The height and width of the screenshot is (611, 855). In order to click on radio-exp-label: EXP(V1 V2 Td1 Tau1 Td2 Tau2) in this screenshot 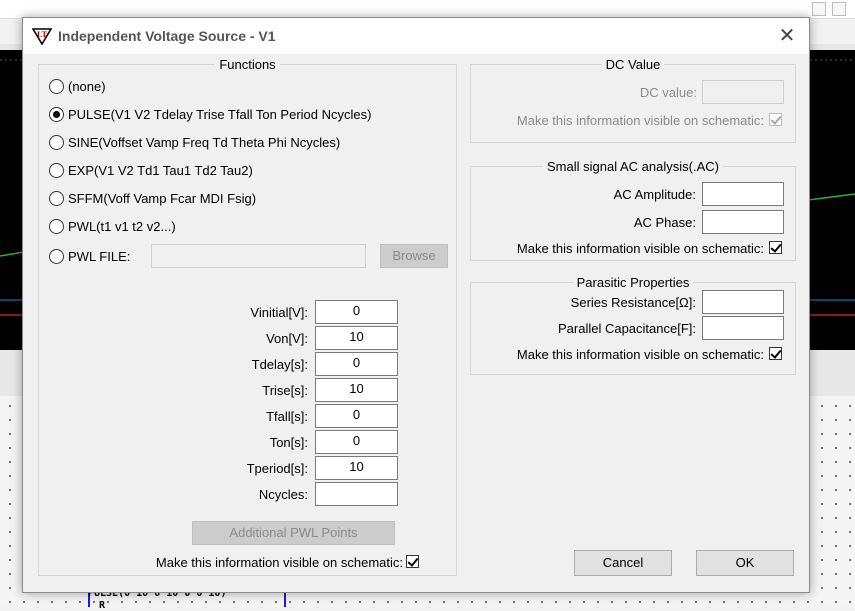, I will do `click(160, 170)`.